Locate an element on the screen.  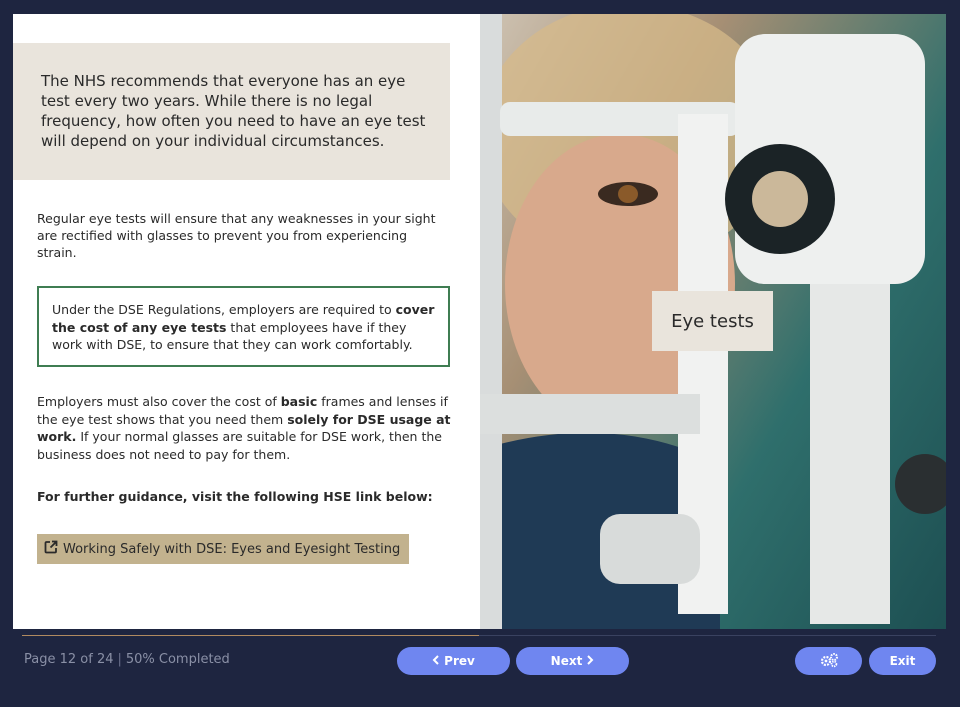
progress-fill is located at coordinates (250, 635).